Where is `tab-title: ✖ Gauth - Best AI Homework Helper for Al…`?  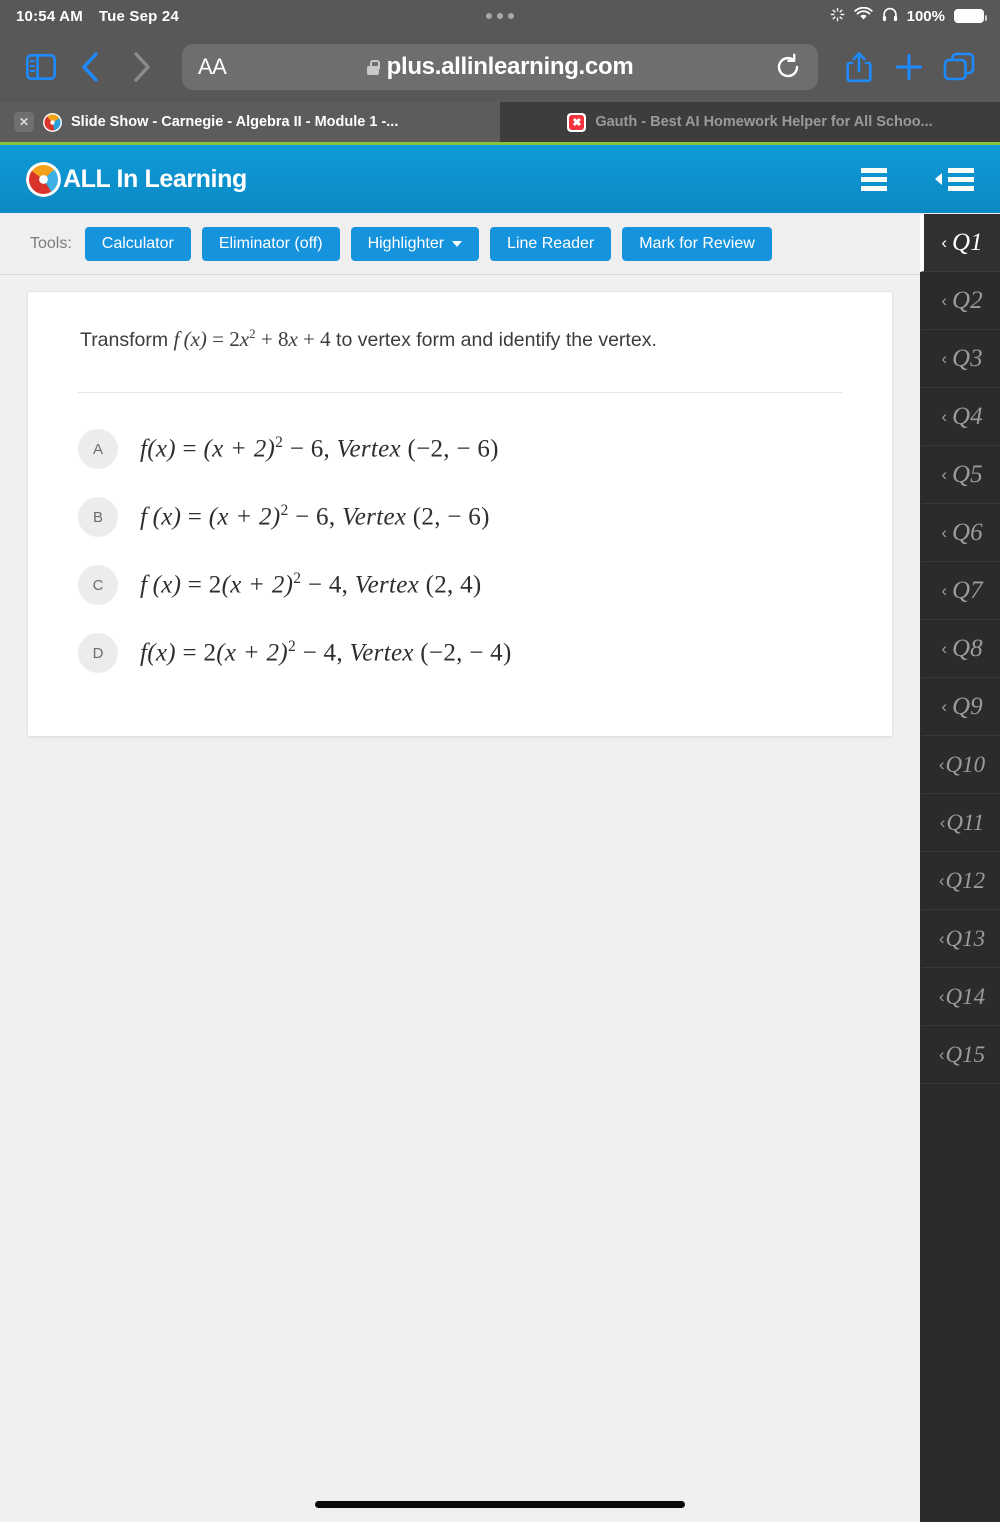 tab-title: ✖ Gauth - Best AI Homework Helper for Al… is located at coordinates (750, 122).